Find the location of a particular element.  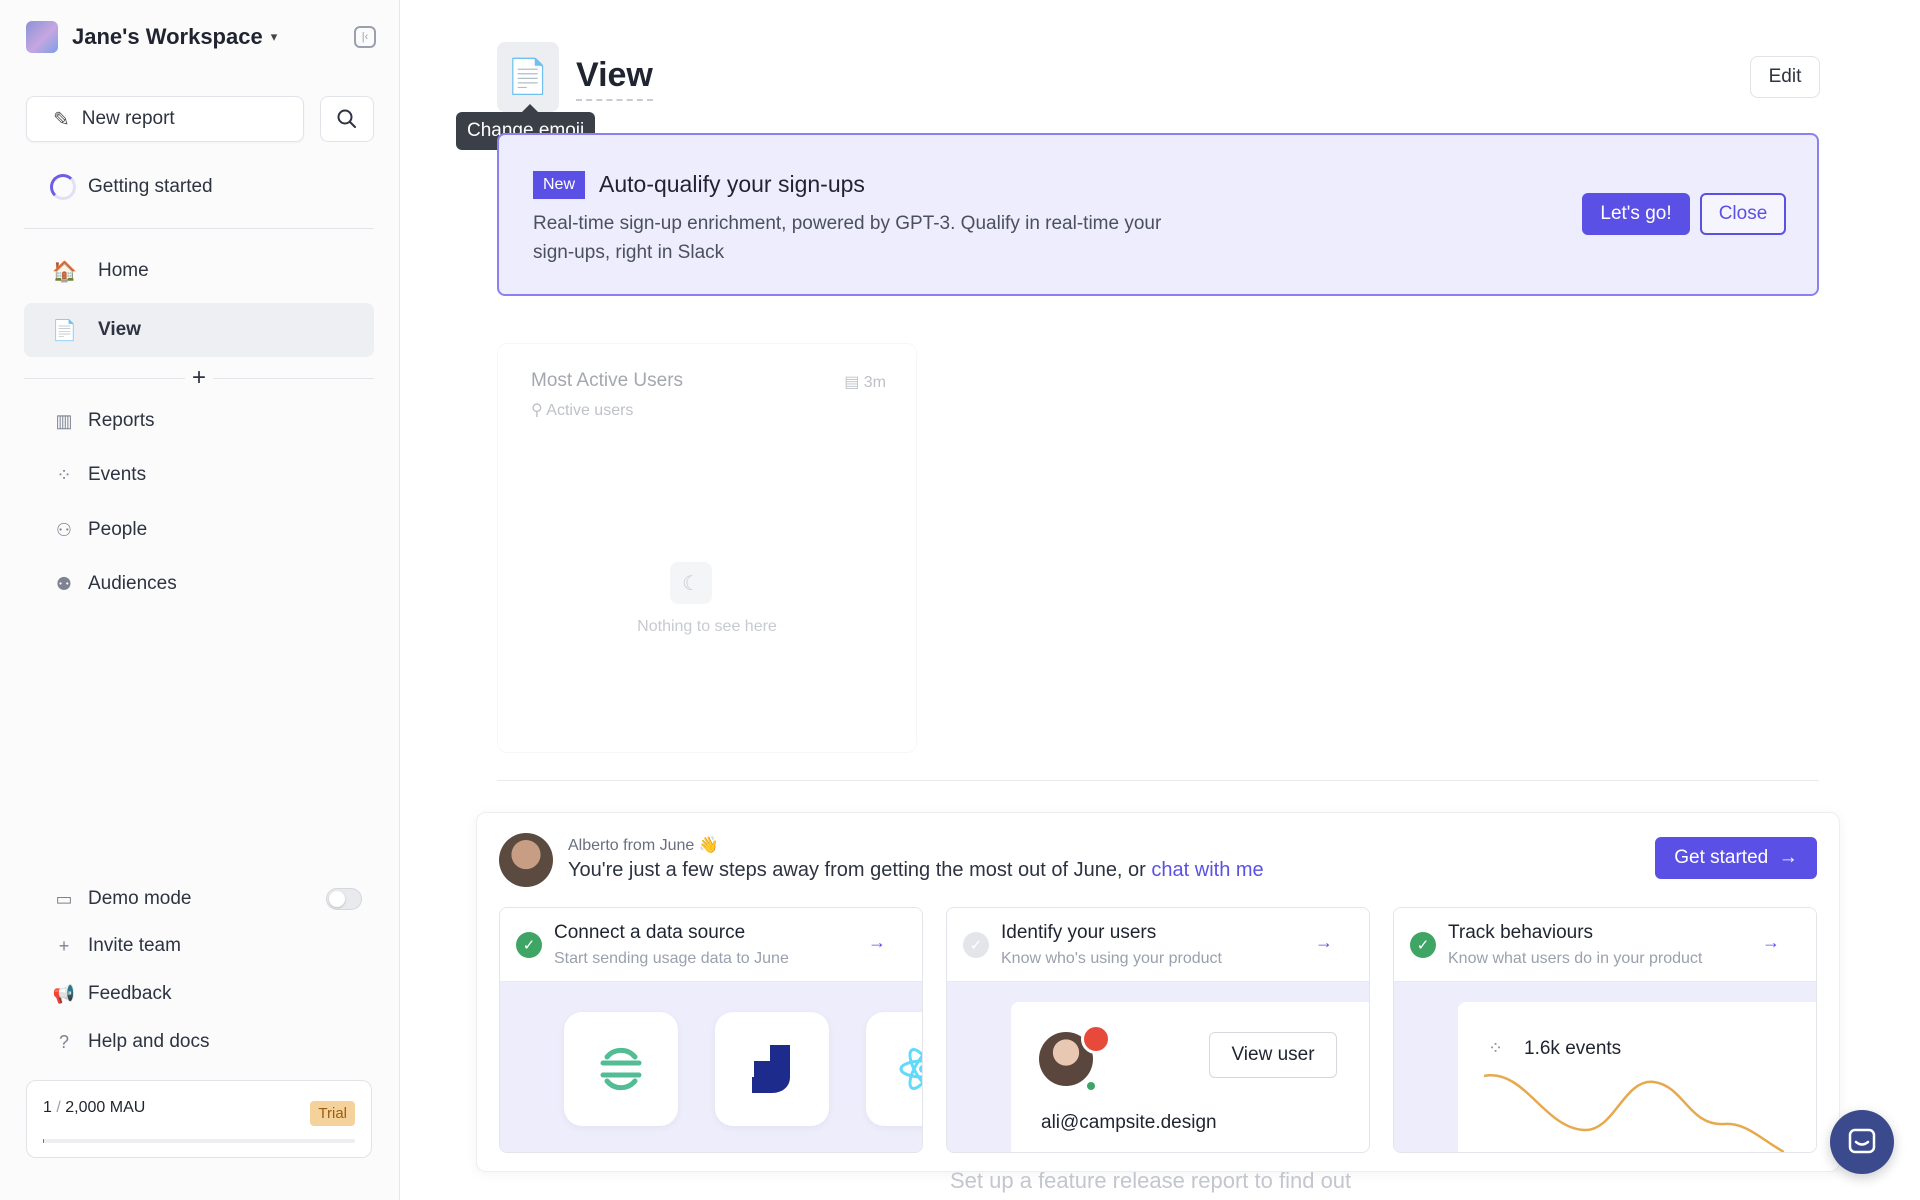

add-pinned-button: + is located at coordinates (199, 378).